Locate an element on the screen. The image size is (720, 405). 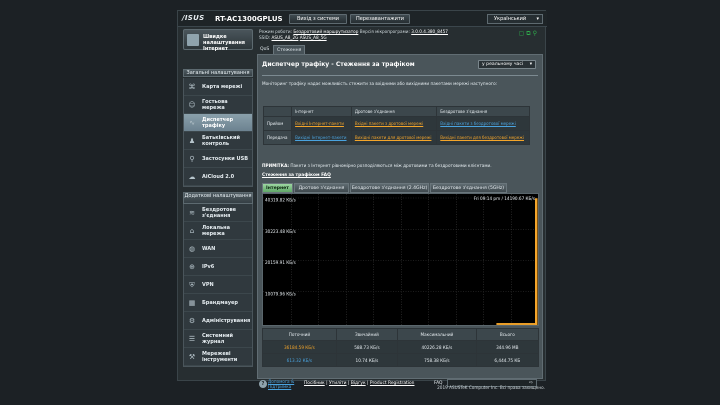
chart-tab-wired: Дротове з'єднання is located at coordinates (321, 188).